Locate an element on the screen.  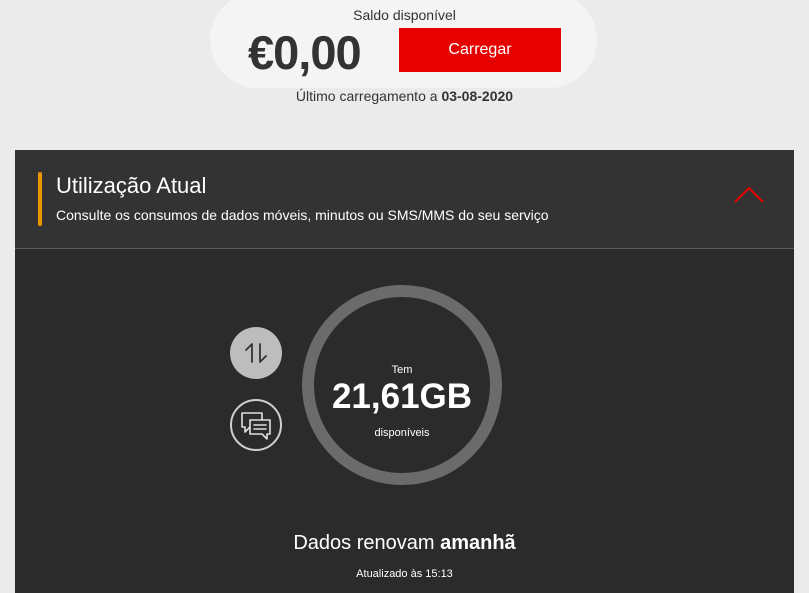
last-topup-info: Último carregamento a 03-08-2020 is located at coordinates (404, 96).